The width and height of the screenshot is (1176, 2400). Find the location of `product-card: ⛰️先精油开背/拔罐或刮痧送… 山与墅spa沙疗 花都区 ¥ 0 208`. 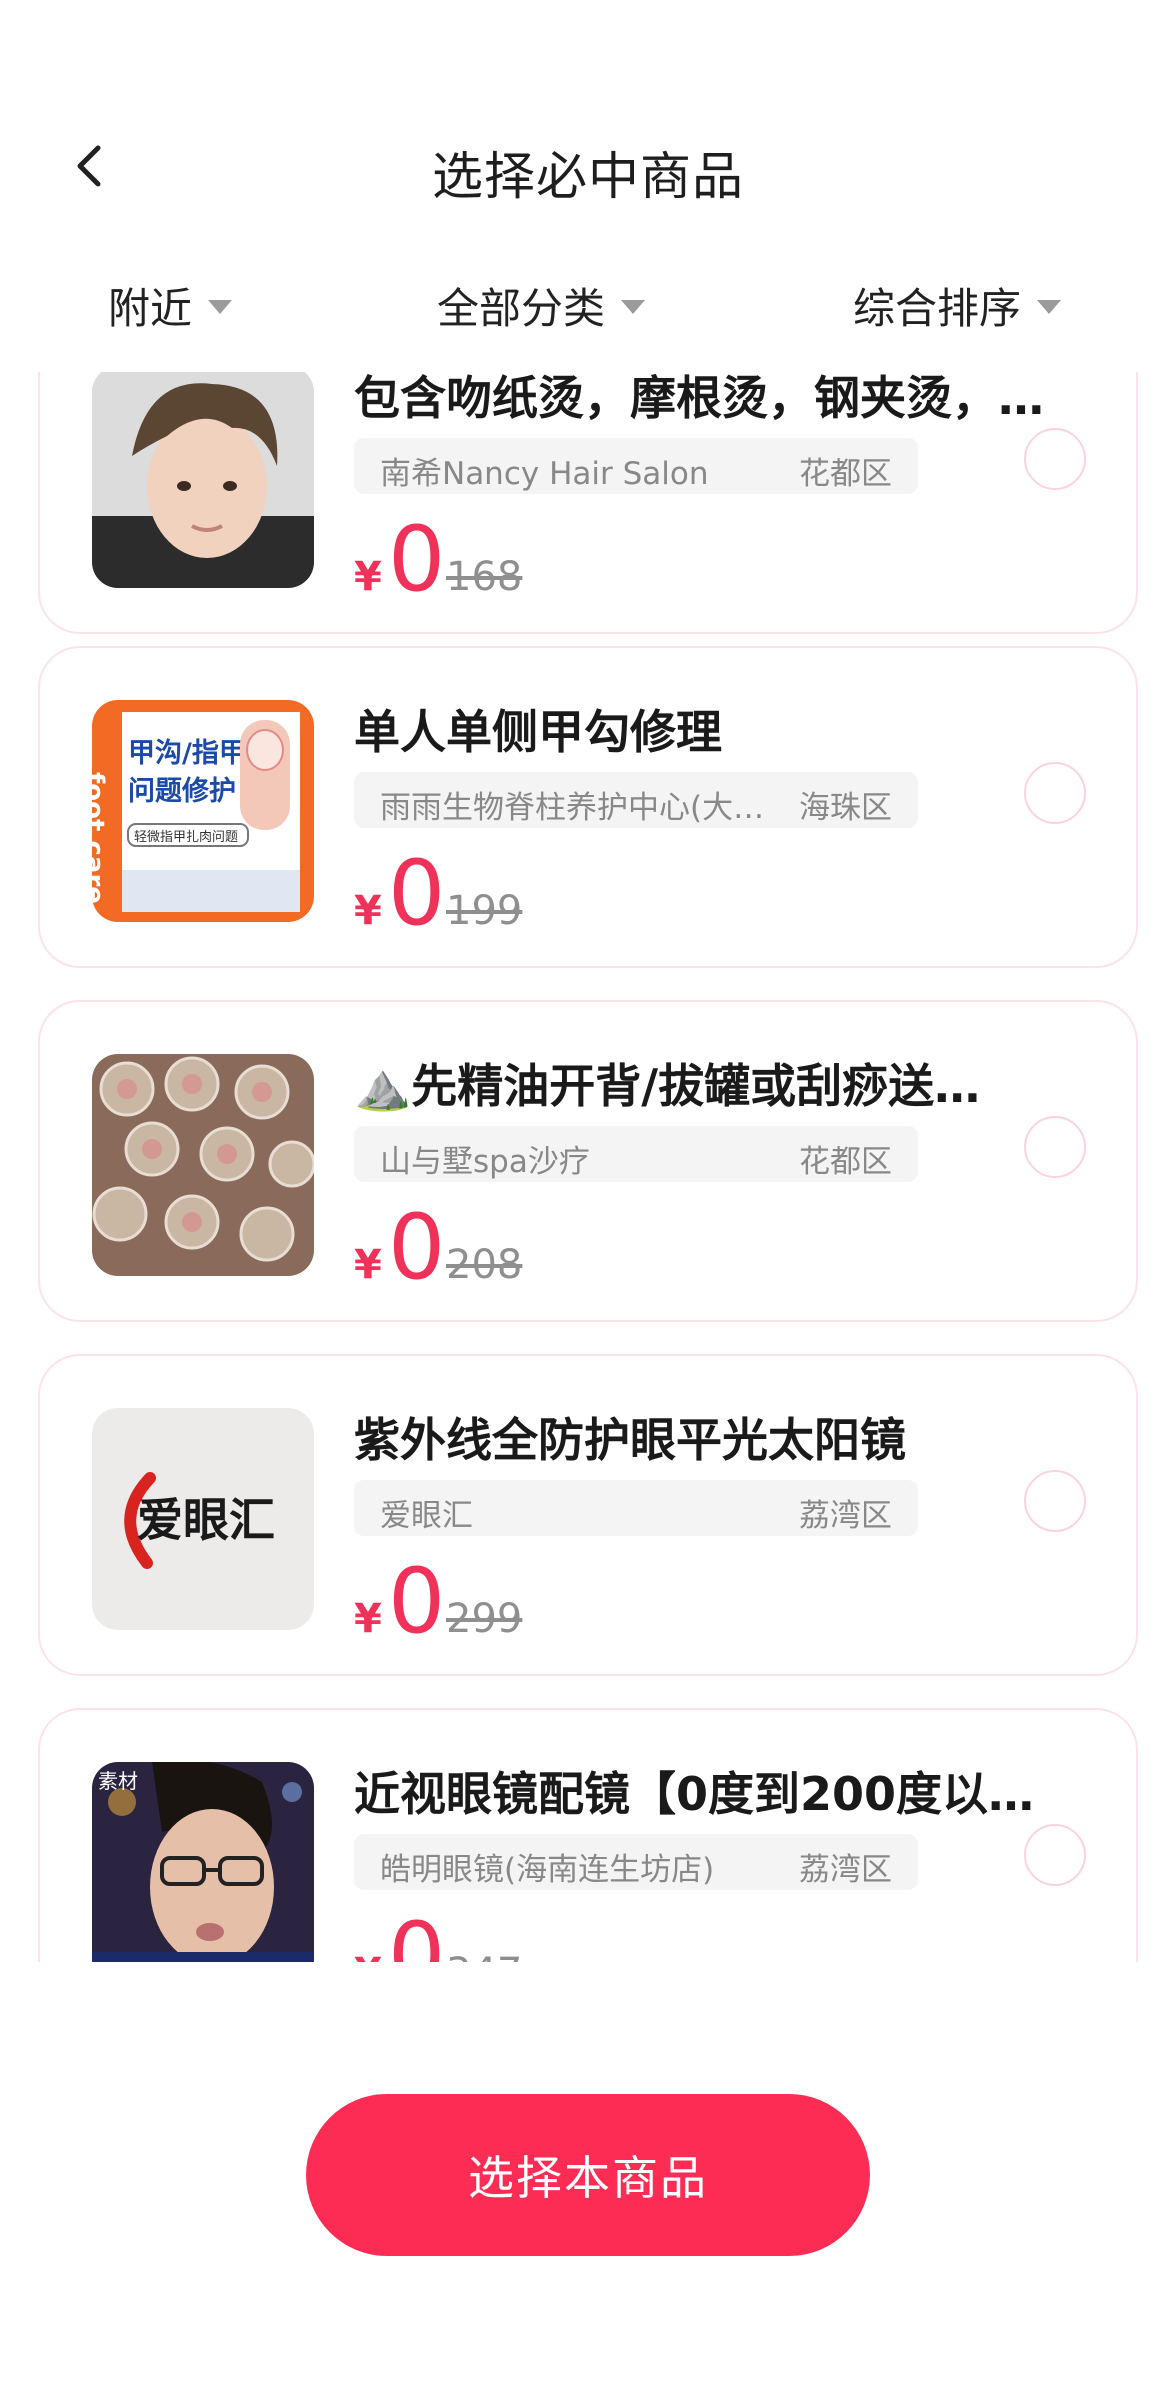

product-card: ⛰️先精油开背/拔罐或刮痧送… 山与墅spa沙疗 花都区 ¥ 0 208 is located at coordinates (588, 1161).